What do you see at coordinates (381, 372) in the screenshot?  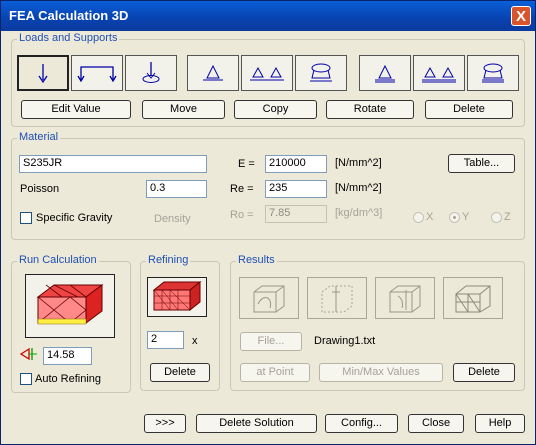 I see `min-max-values-button: Min/Max Values` at bounding box center [381, 372].